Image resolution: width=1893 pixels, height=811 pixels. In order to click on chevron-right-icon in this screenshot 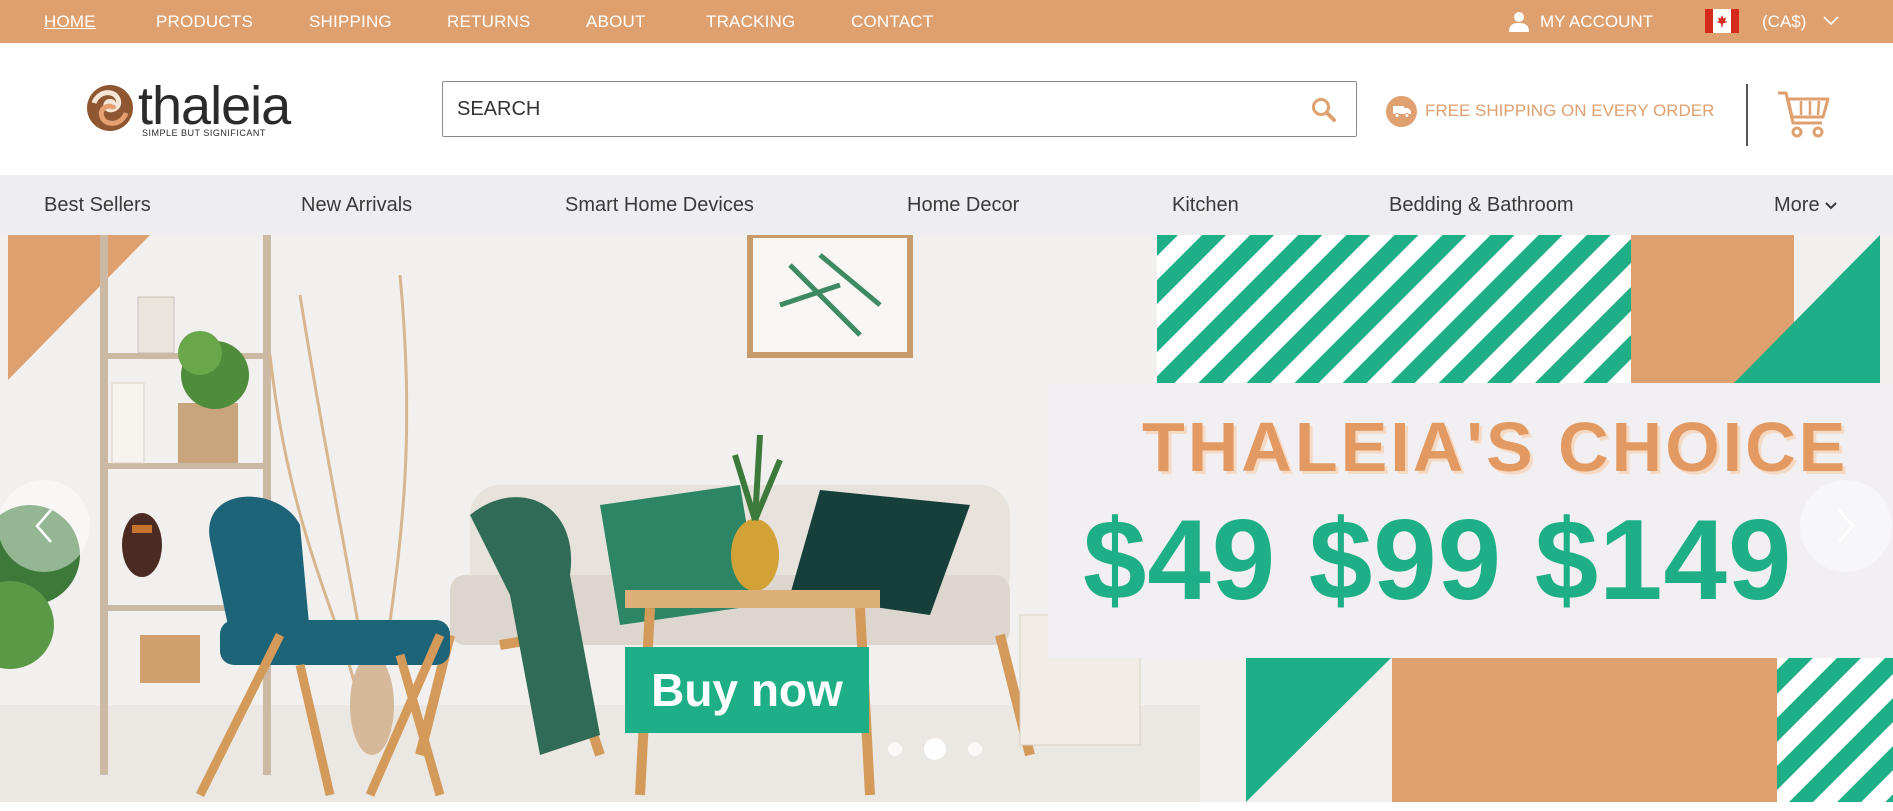, I will do `click(1846, 526)`.